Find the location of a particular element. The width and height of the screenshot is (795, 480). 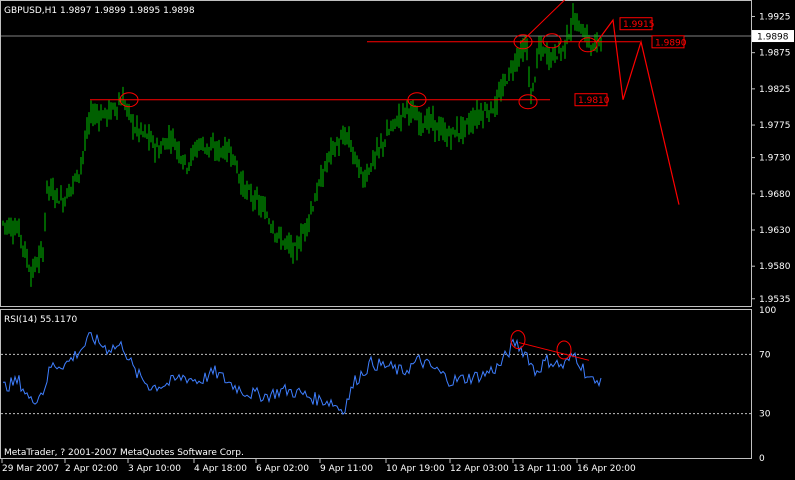

time-axis-label: 12 Apr 03:00 is located at coordinates (479, 469).